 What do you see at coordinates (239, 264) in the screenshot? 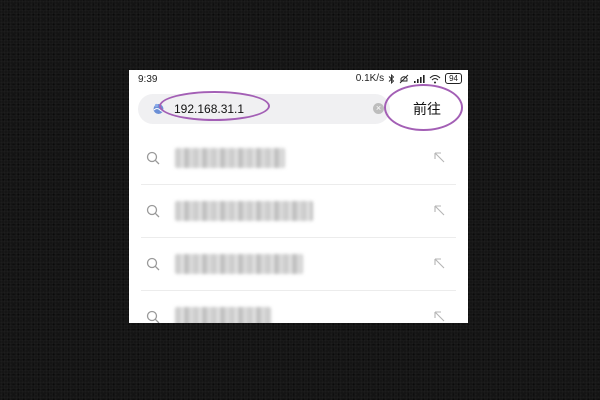
I see `suggestion-text: ███████████` at bounding box center [239, 264].